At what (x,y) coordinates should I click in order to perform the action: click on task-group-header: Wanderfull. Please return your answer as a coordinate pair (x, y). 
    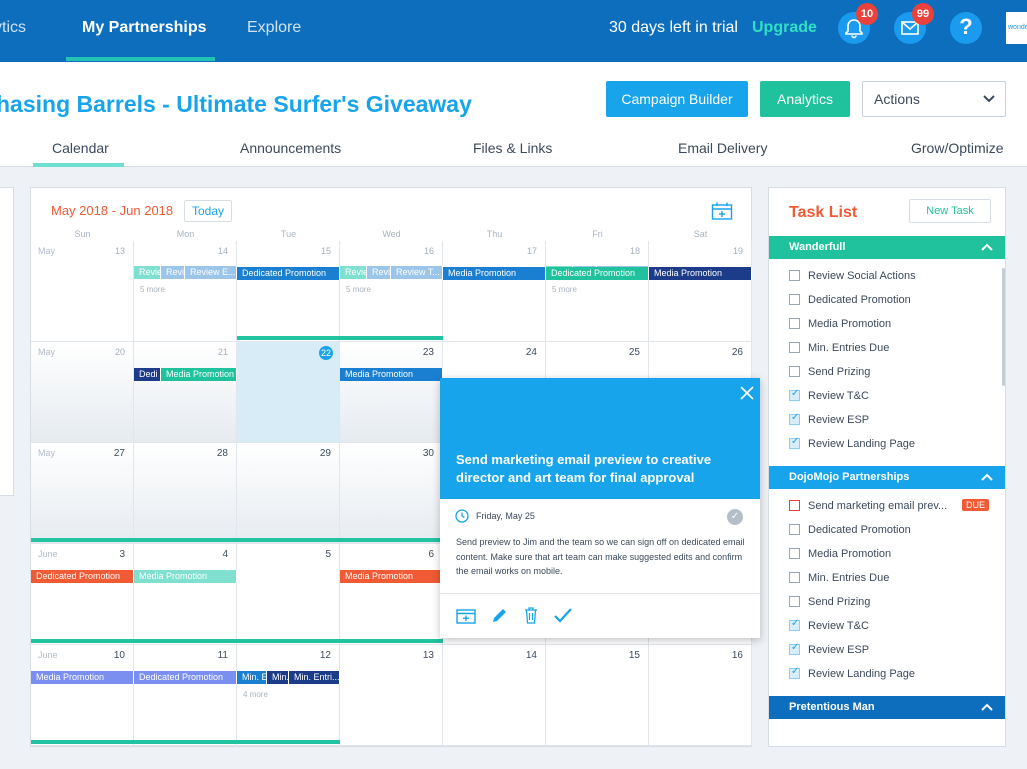
    Looking at the image, I should click on (887, 247).